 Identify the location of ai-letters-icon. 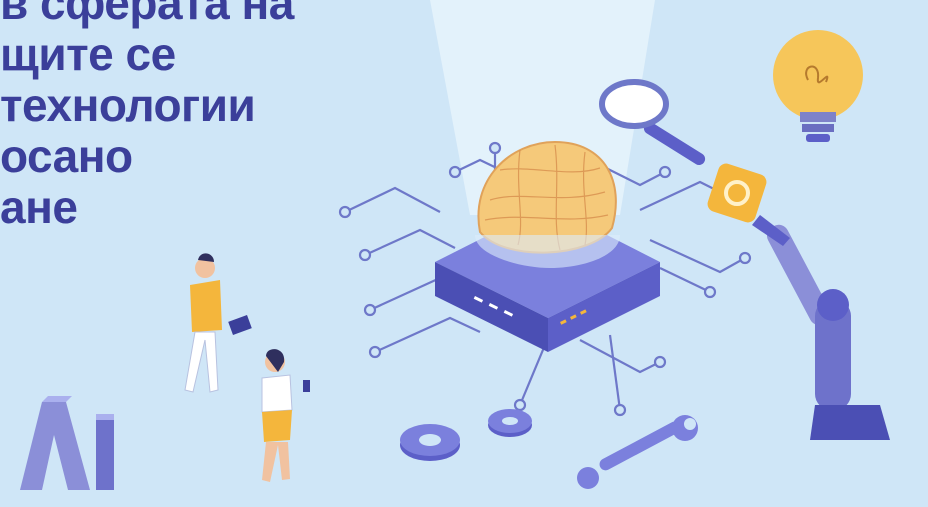
(67, 443).